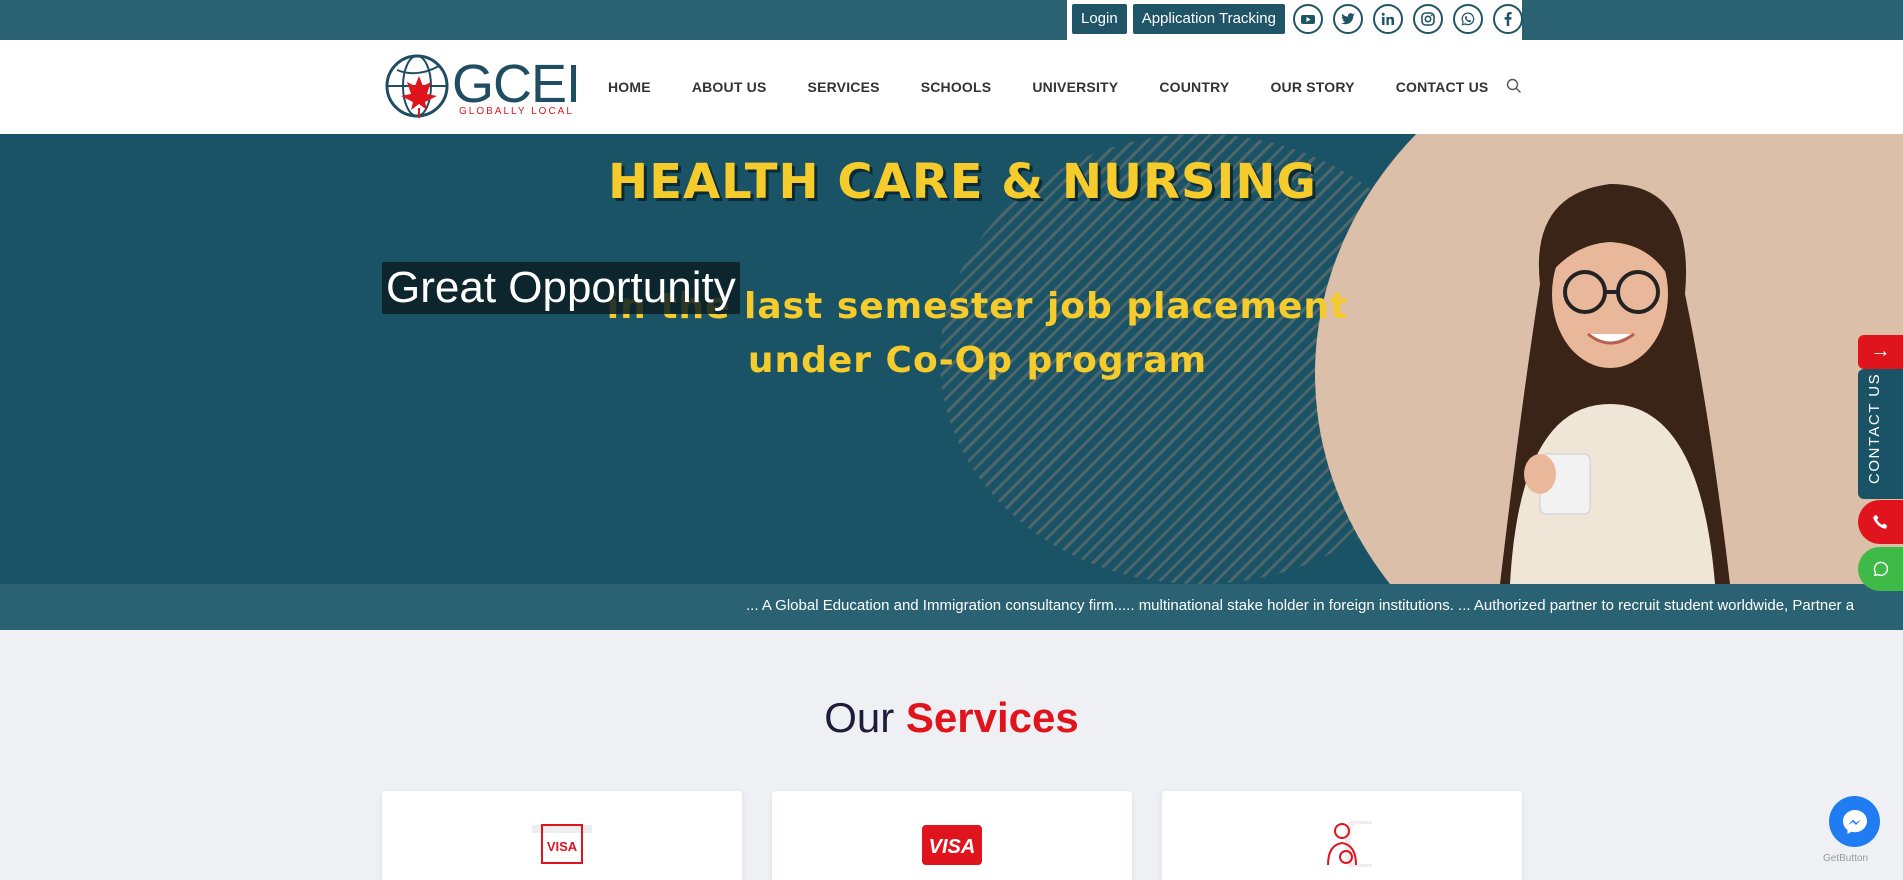  Describe the element at coordinates (1347, 19) in the screenshot. I see `twitter-icon` at that location.